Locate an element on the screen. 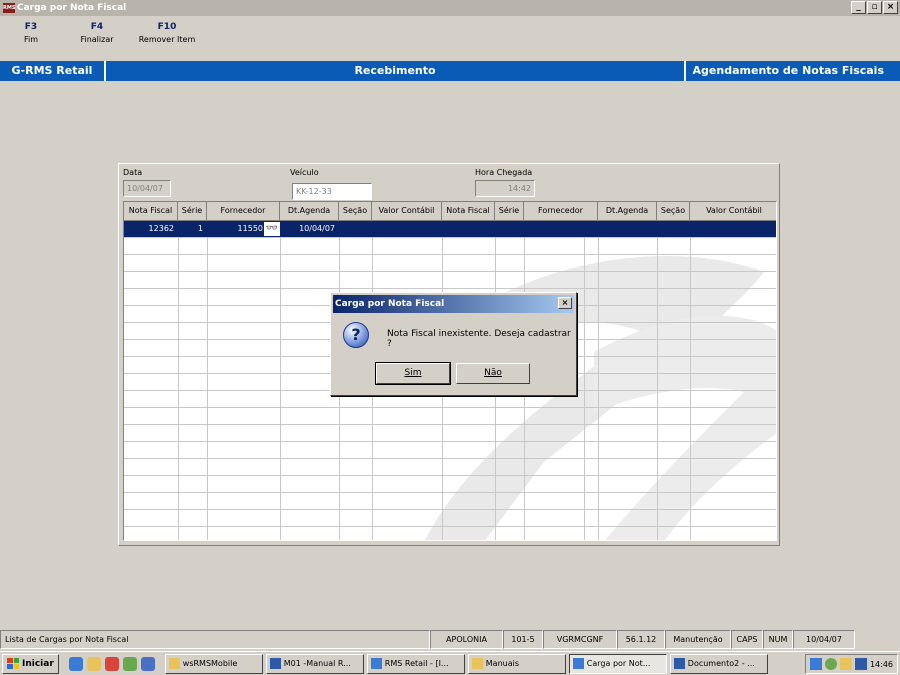 The width and height of the screenshot is (900, 675). data-label: Data is located at coordinates (133, 172).